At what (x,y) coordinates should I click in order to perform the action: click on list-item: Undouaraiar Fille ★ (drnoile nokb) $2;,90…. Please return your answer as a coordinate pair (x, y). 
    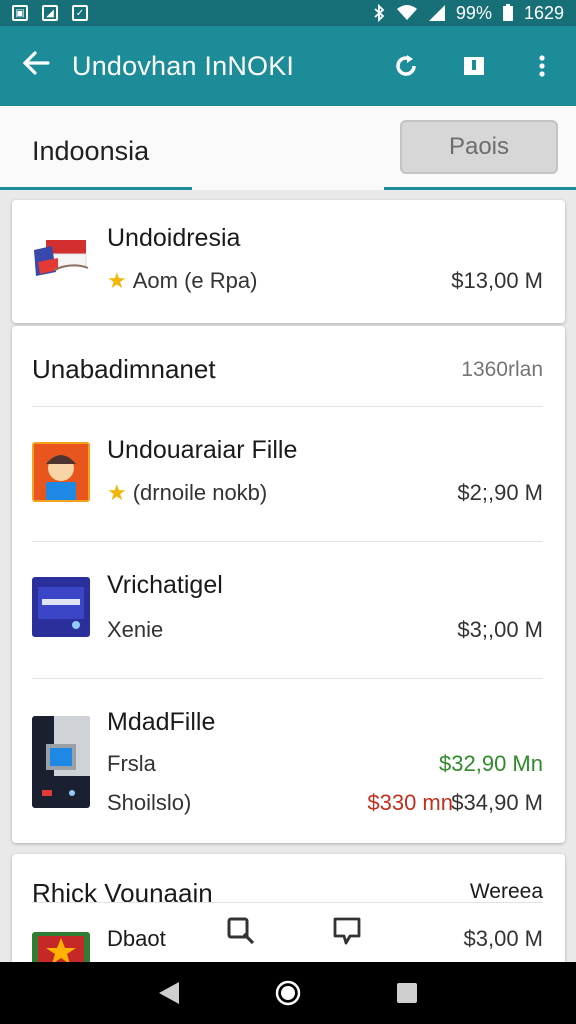
    Looking at the image, I should click on (288, 475).